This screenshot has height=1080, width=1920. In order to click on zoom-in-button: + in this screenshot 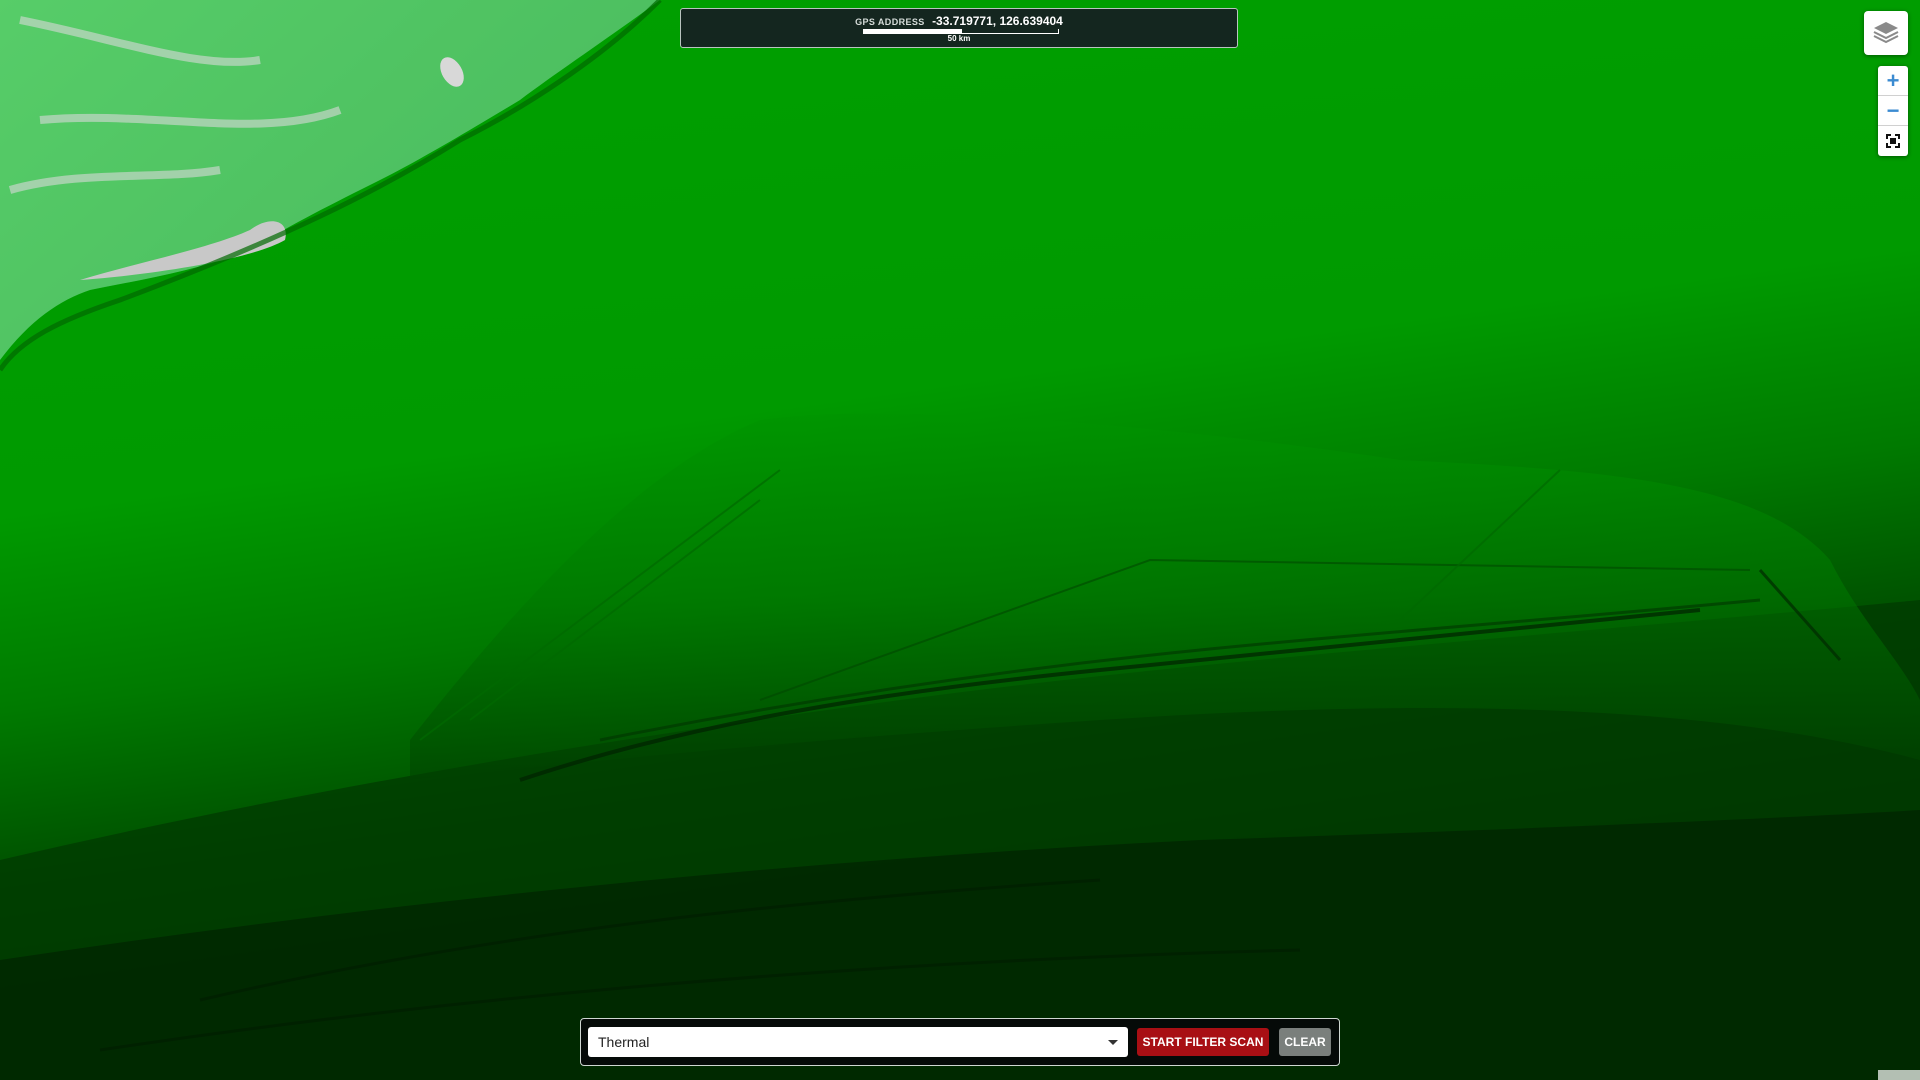, I will do `click(1893, 81)`.